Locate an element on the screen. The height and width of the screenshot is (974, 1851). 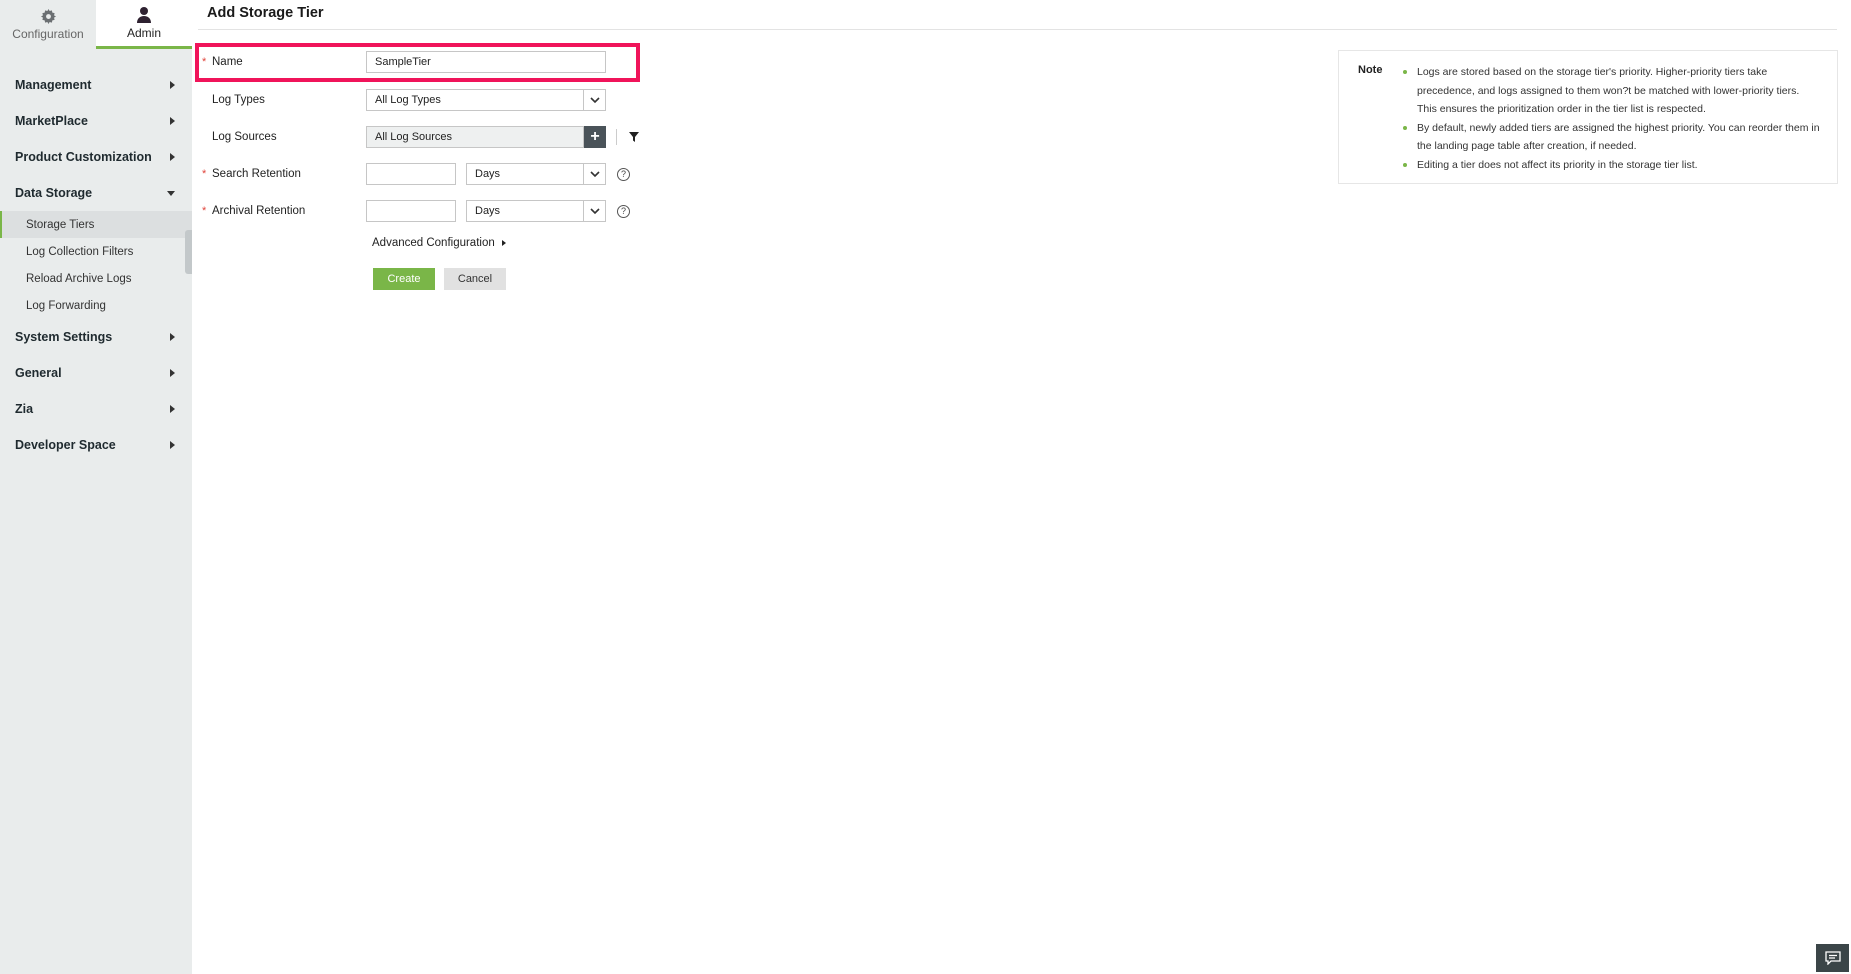
create-button: Create is located at coordinates (404, 279).